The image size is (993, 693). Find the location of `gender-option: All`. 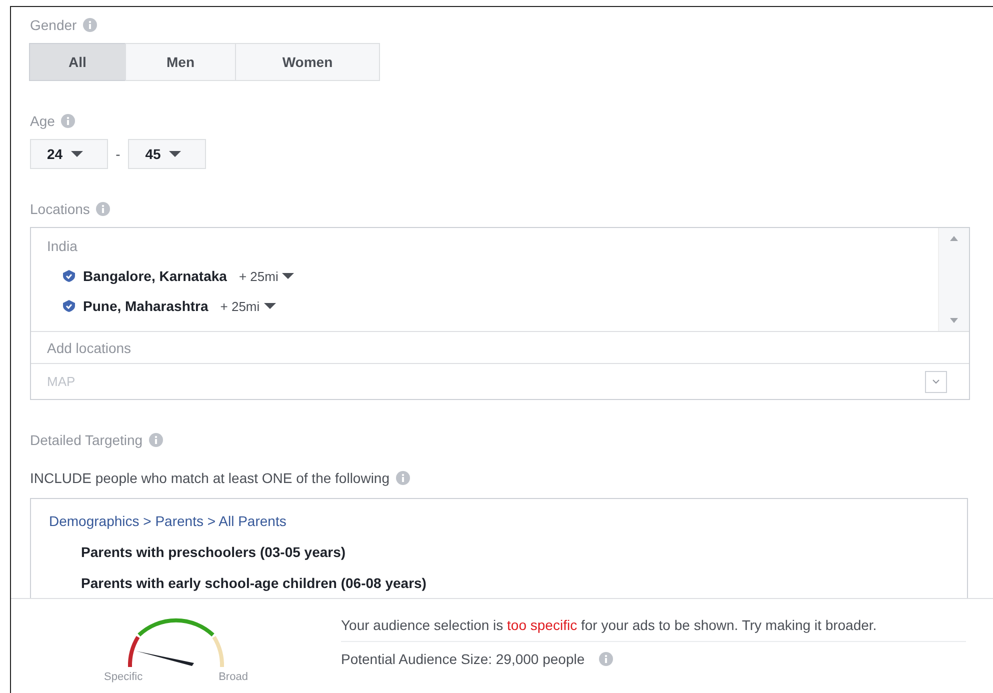

gender-option: All is located at coordinates (77, 62).